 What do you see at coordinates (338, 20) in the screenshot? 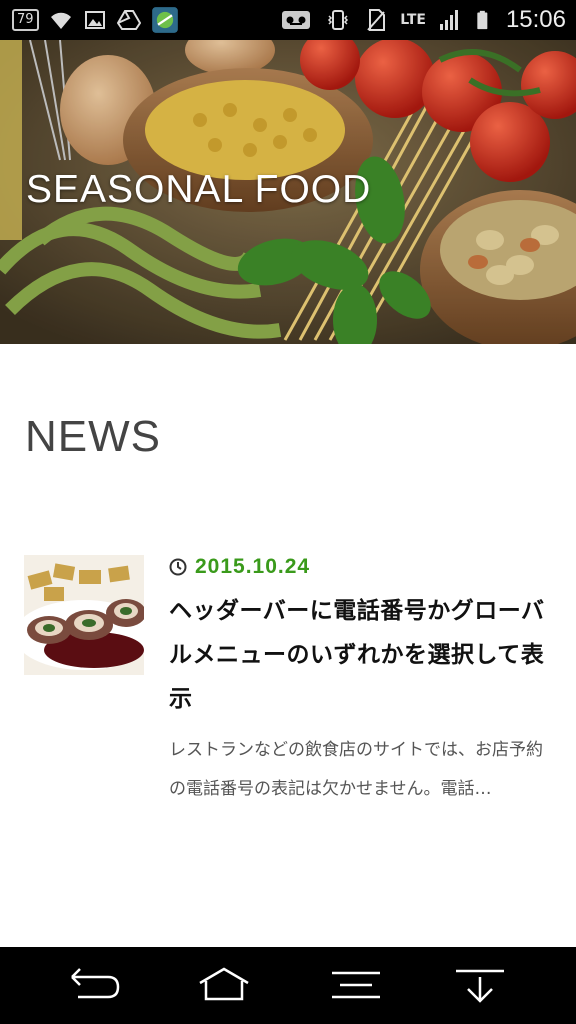
I see `vibrate-icon` at bounding box center [338, 20].